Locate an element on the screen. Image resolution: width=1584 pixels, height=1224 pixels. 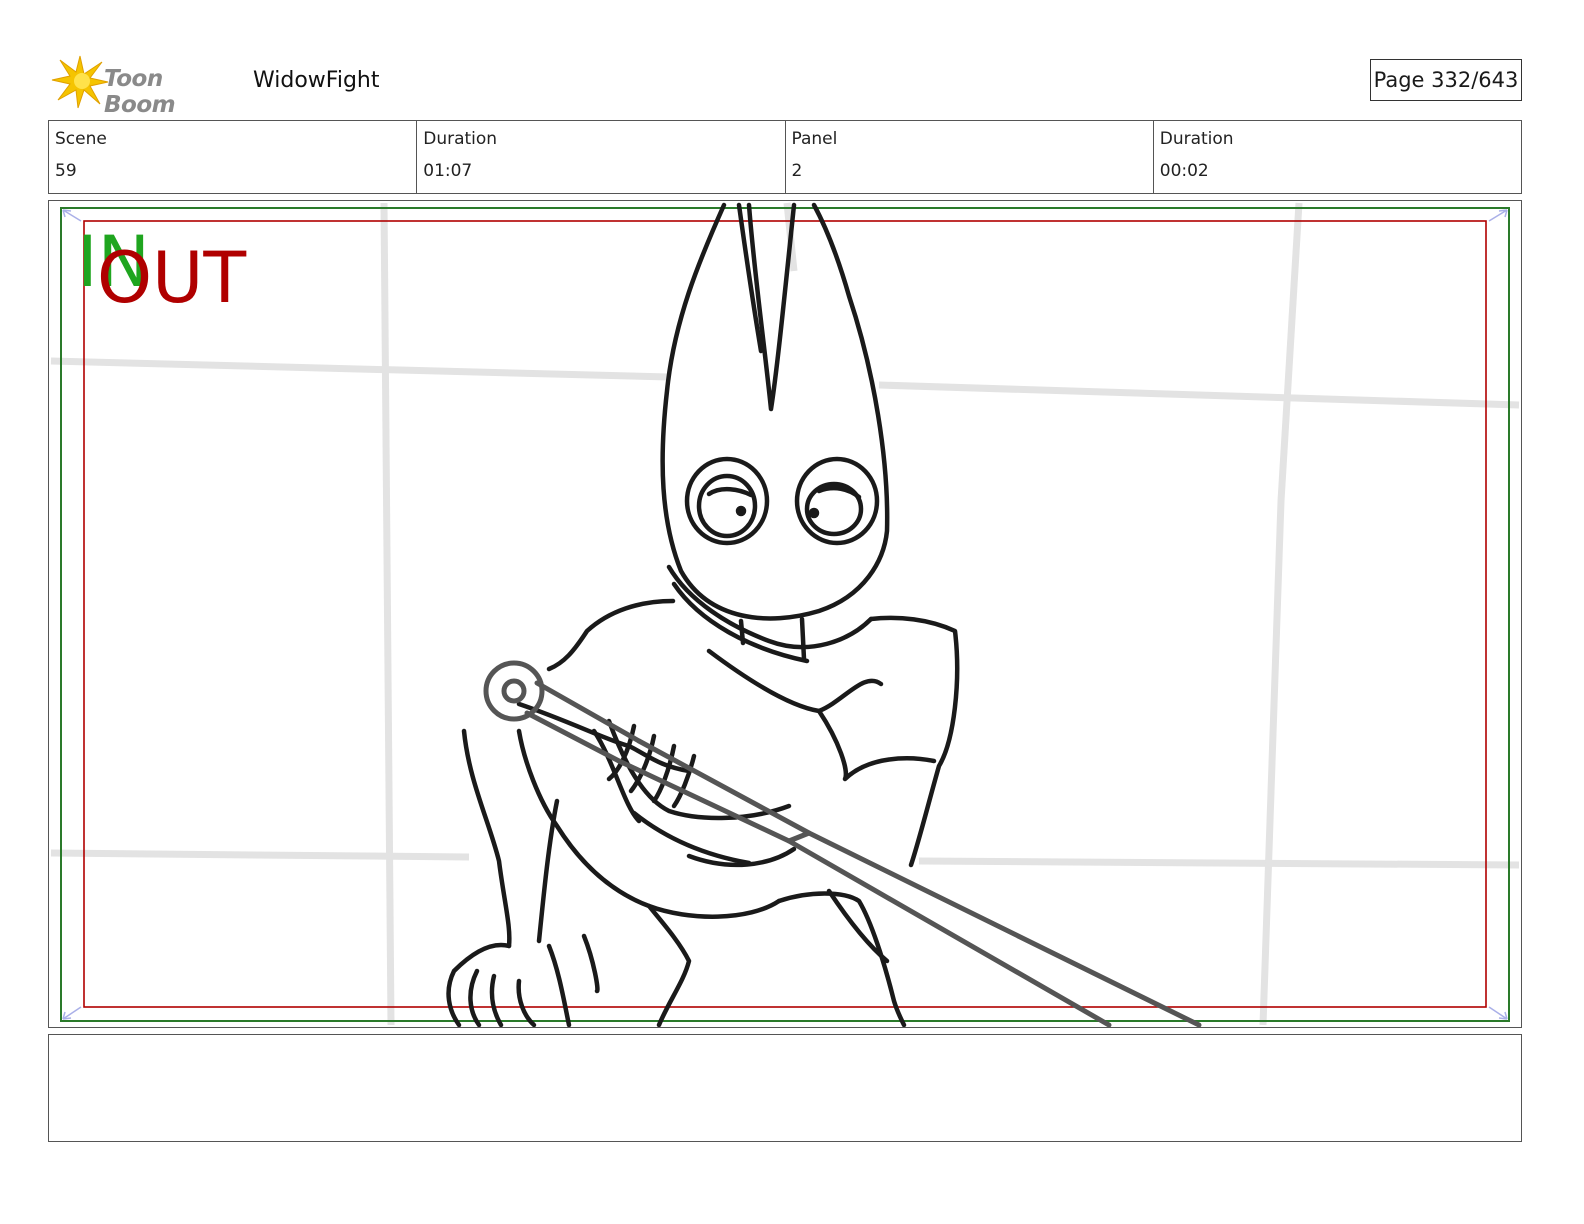
scene-cell: Scene 59 is located at coordinates (233, 157).